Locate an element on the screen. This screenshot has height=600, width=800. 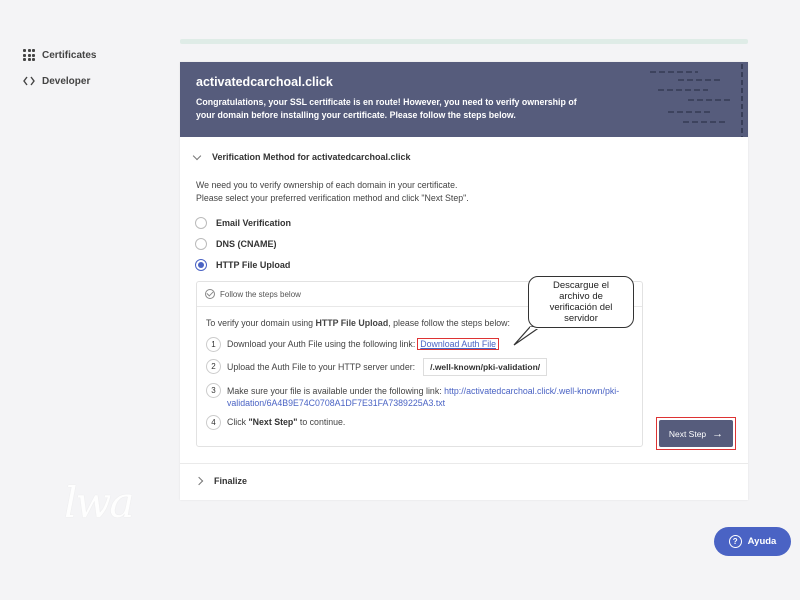
radio-email-verification: Email Verification is located at coordinates (243, 223).